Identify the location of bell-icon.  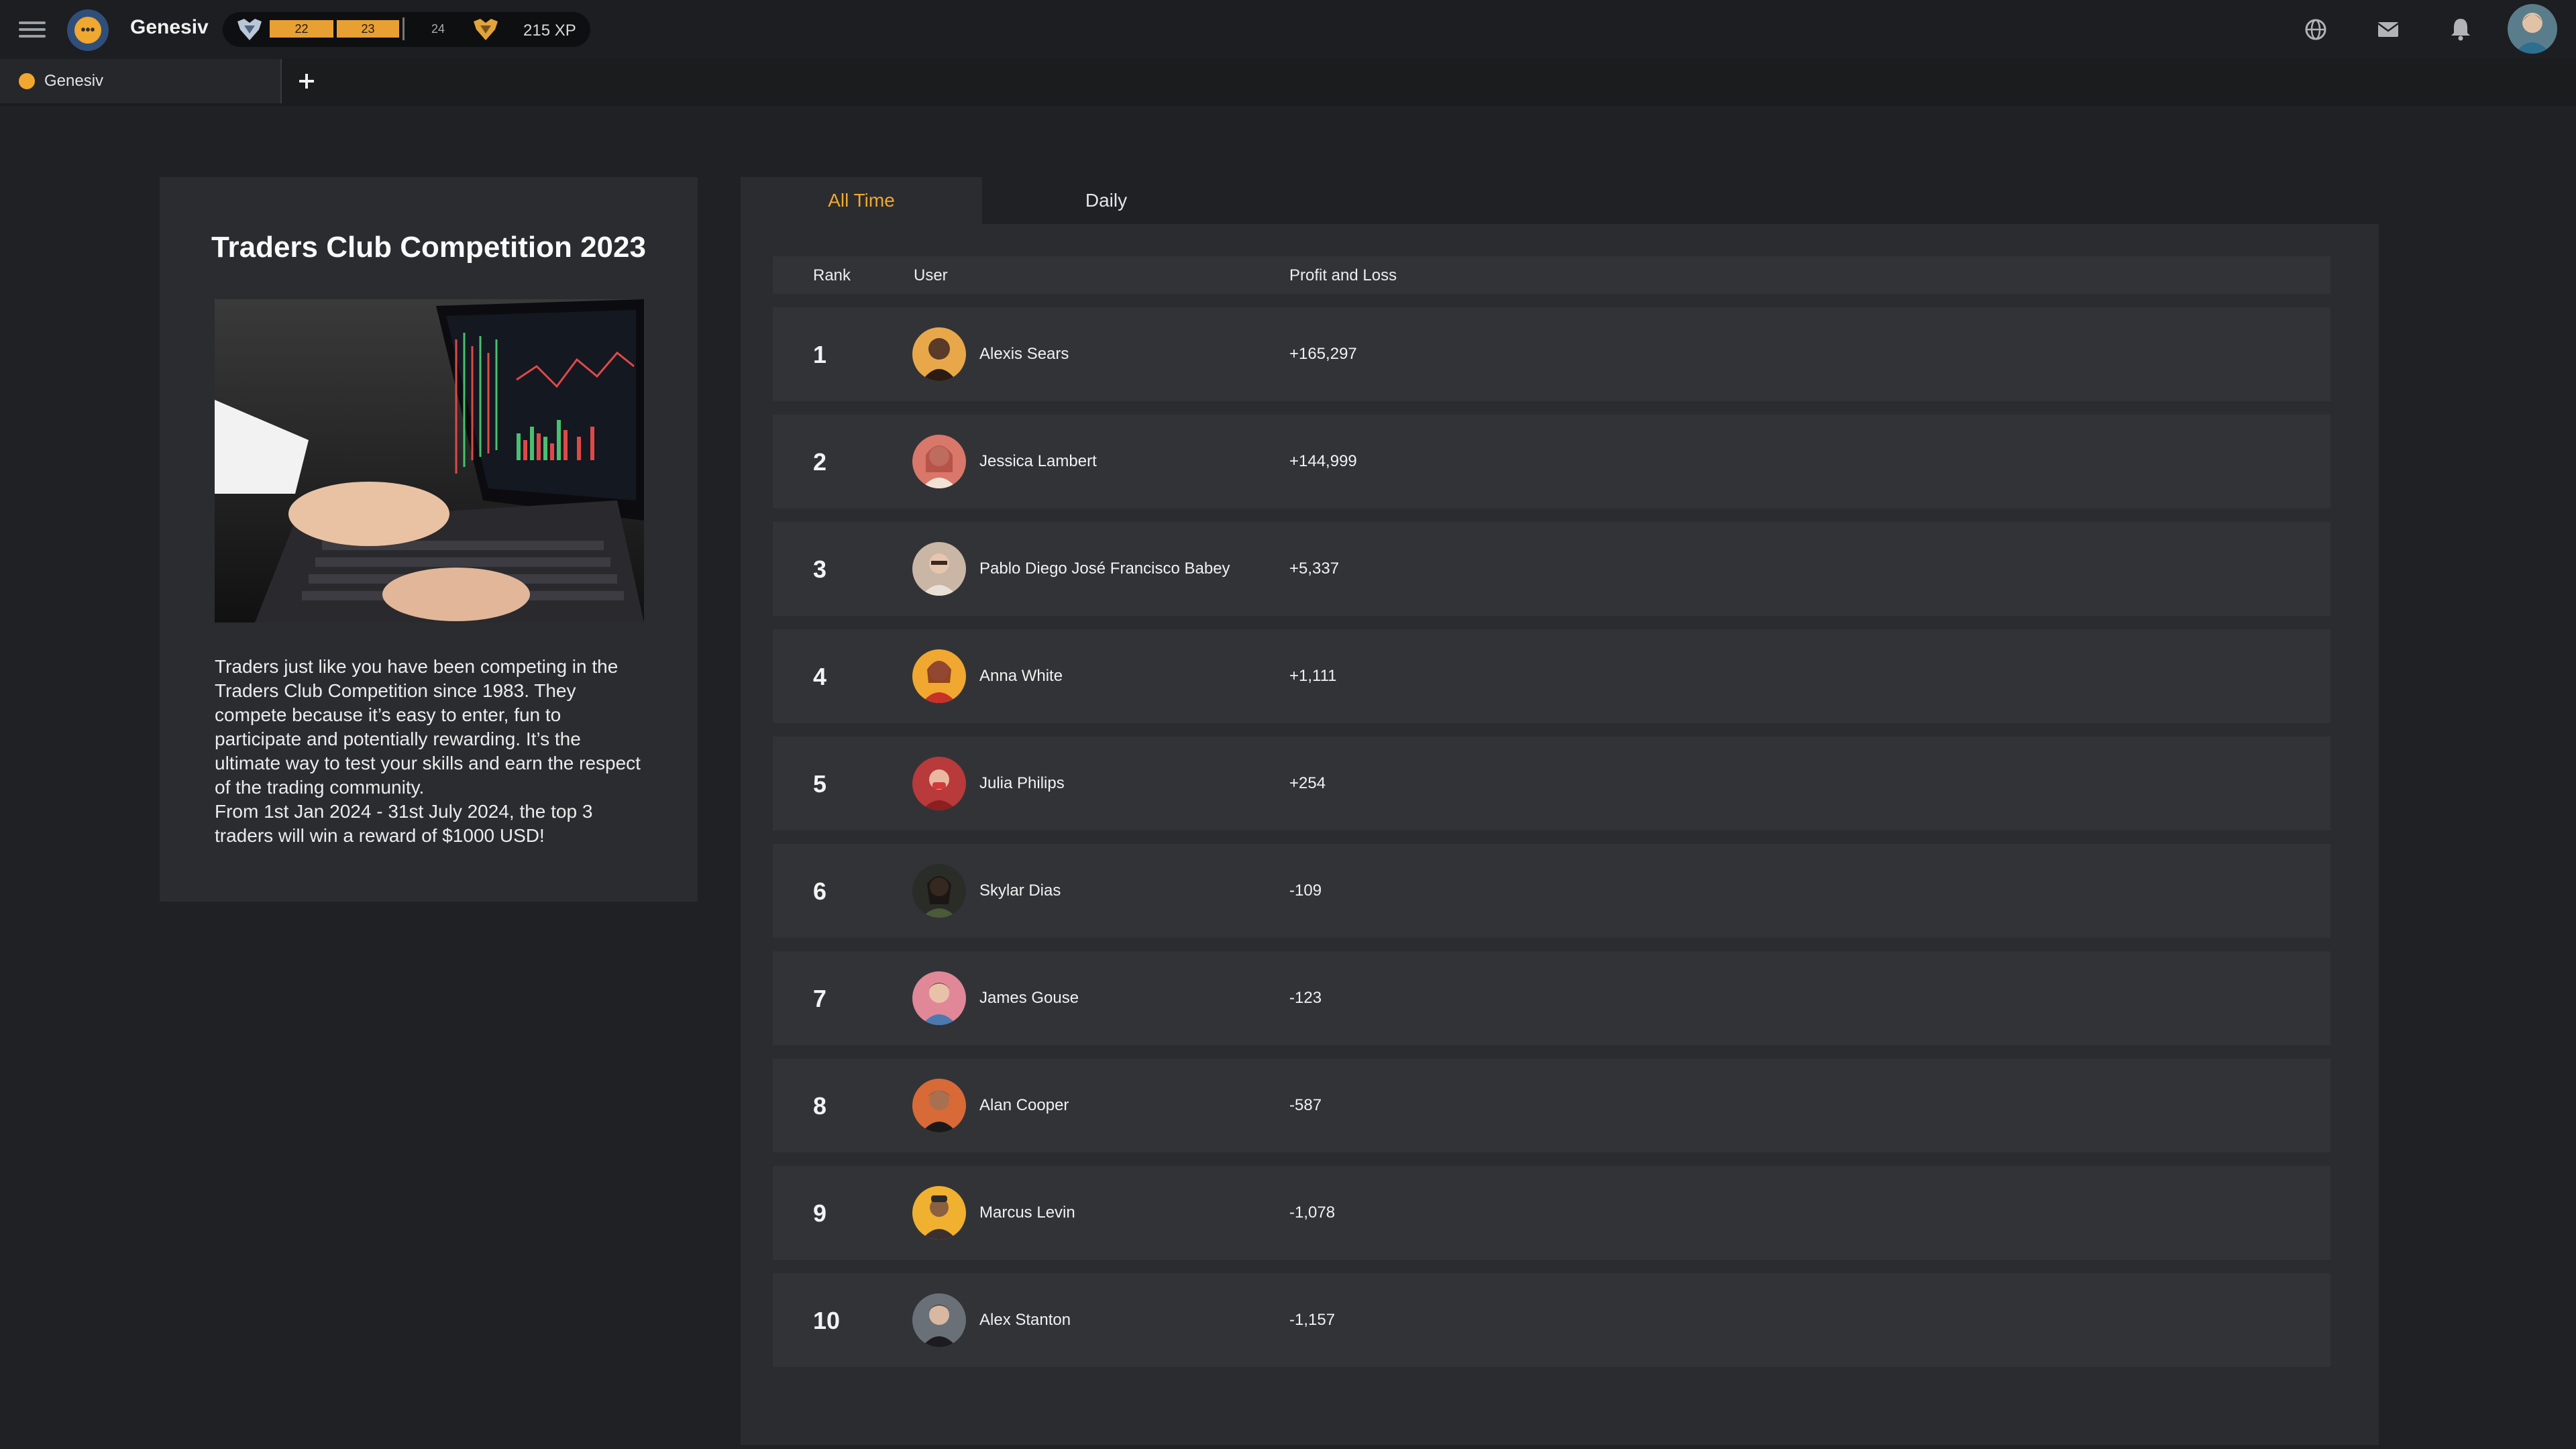
(2460, 29).